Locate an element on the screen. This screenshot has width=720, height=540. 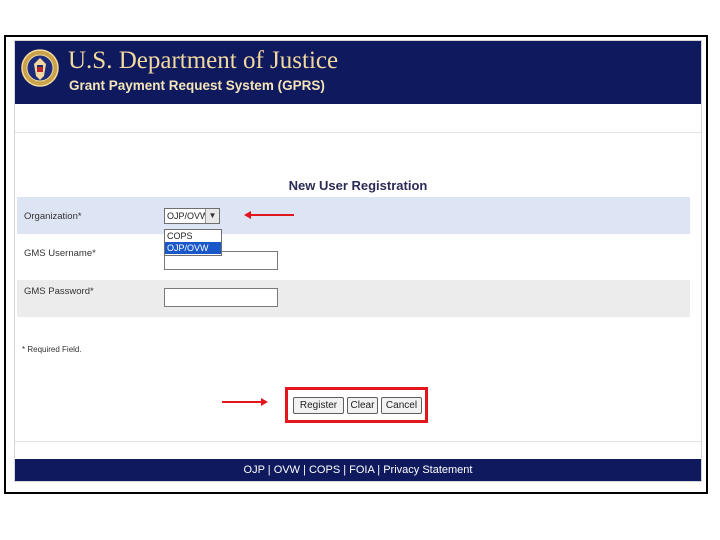
gms-username-label: GMS Username* is located at coordinates (60, 253).